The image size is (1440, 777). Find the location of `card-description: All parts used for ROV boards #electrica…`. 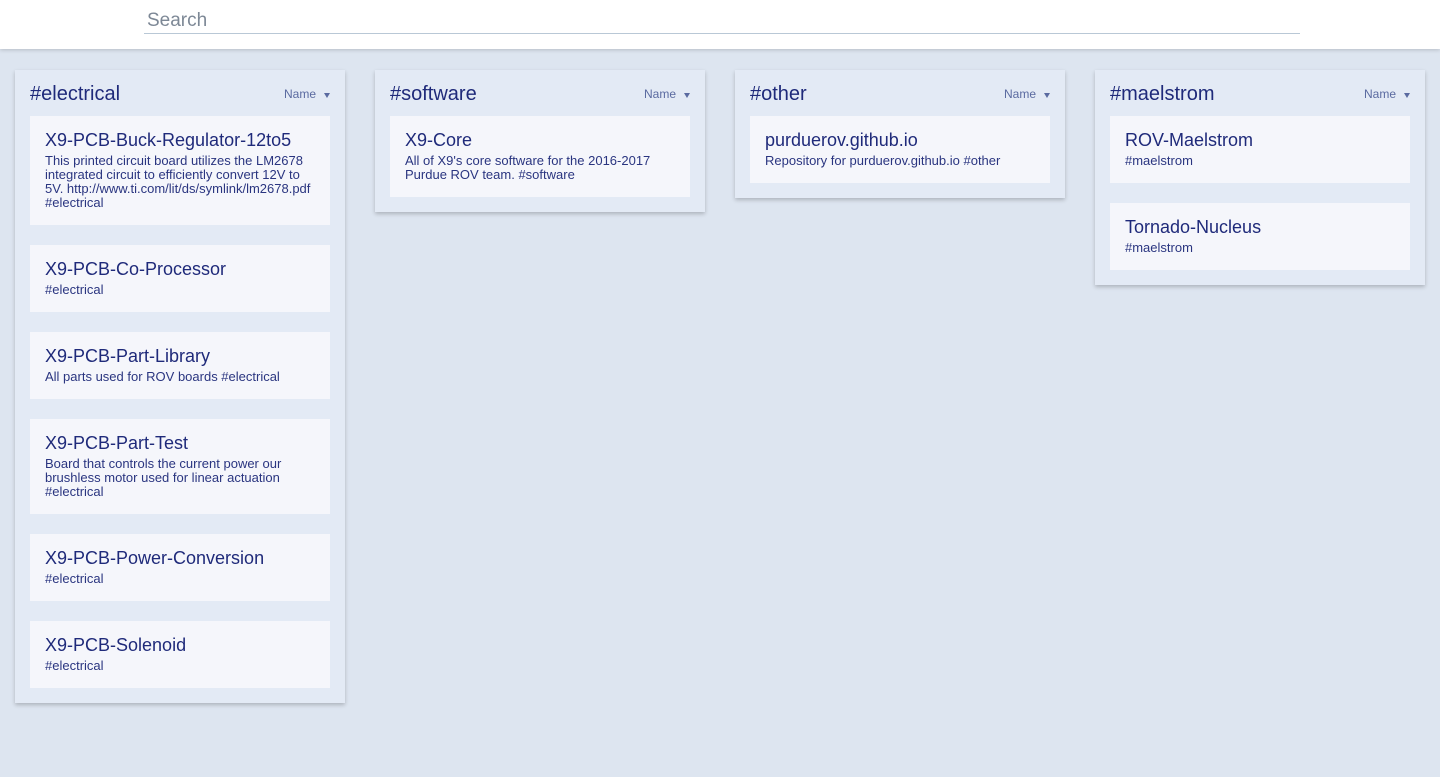

card-description: All parts used for ROV boards #electrica… is located at coordinates (162, 376).